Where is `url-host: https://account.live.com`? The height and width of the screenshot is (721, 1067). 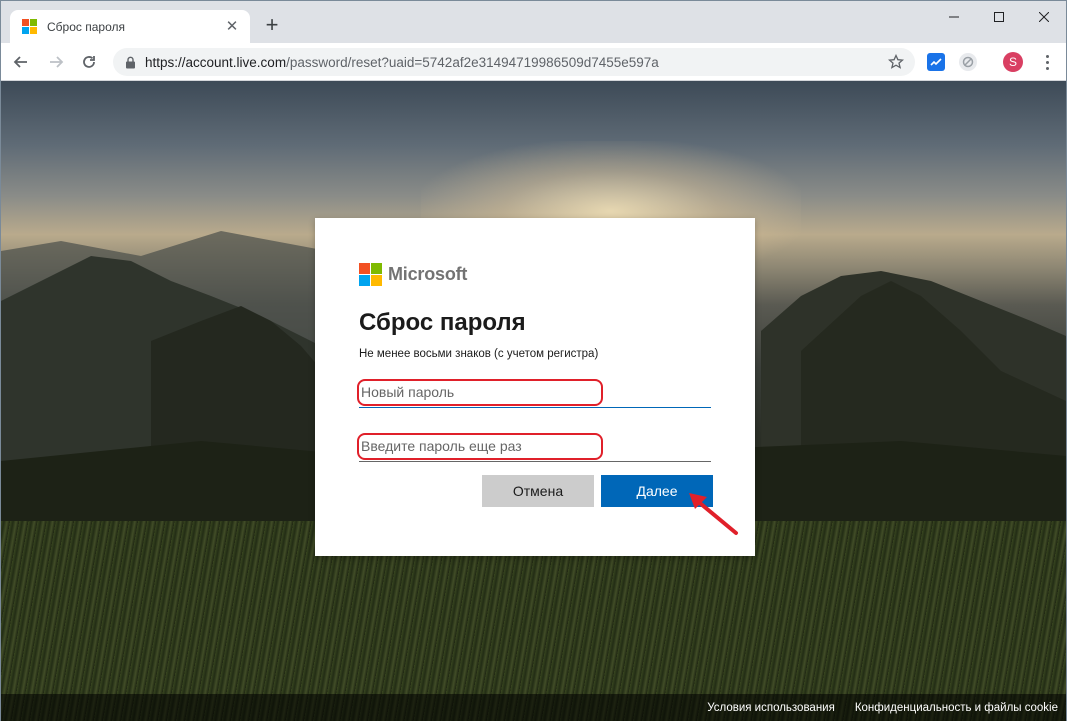 url-host: https://account.live.com is located at coordinates (216, 62).